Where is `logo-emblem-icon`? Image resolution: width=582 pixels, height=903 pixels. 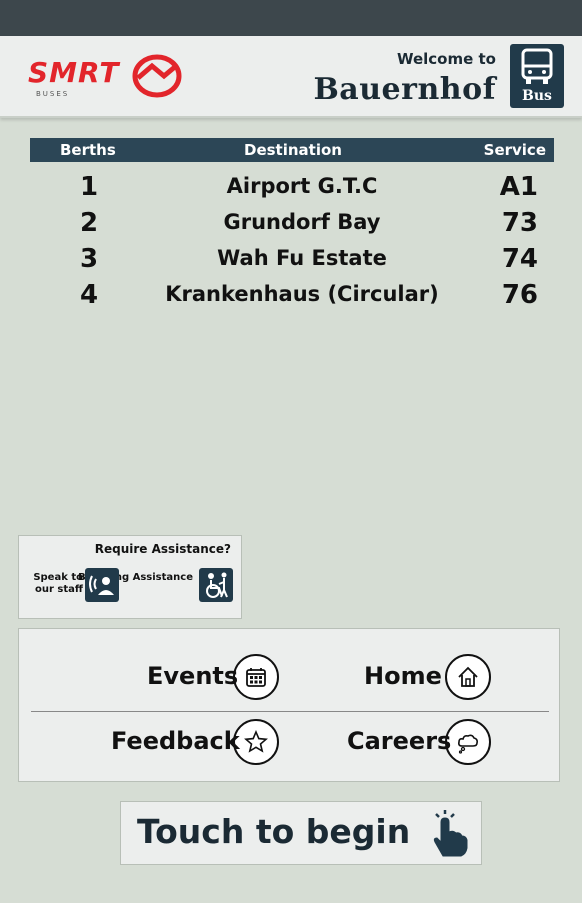 logo-emblem-icon is located at coordinates (157, 76).